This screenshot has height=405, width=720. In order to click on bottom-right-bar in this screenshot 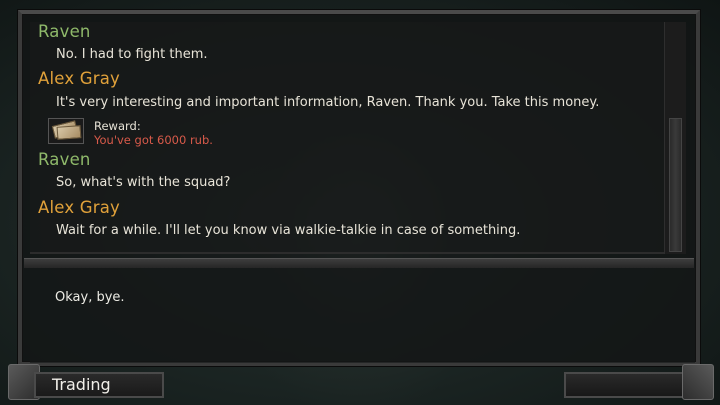, I will do `click(639, 383)`.